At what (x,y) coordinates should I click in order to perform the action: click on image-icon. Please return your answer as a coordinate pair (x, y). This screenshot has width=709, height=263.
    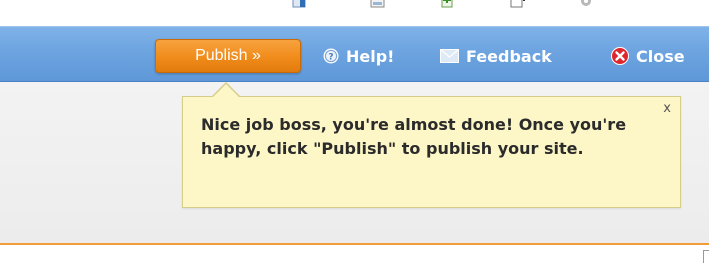
    Looking at the image, I should click on (378, 4).